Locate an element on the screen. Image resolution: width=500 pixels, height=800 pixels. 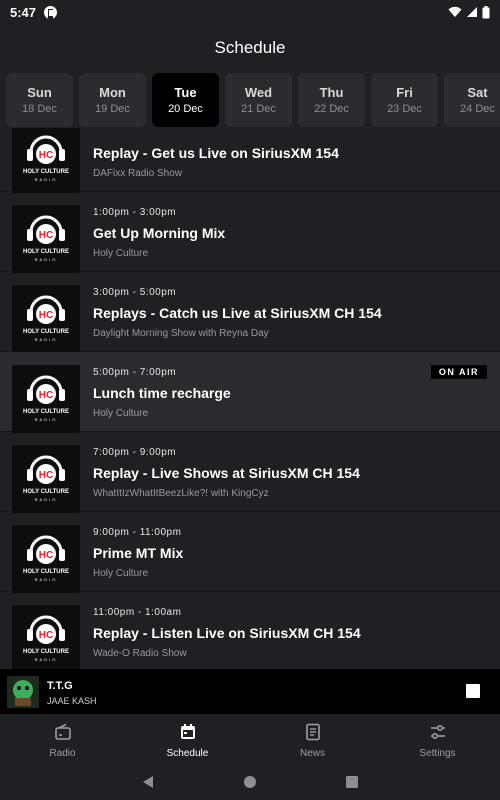
day-tab-name: Sun is located at coordinates (39, 92).